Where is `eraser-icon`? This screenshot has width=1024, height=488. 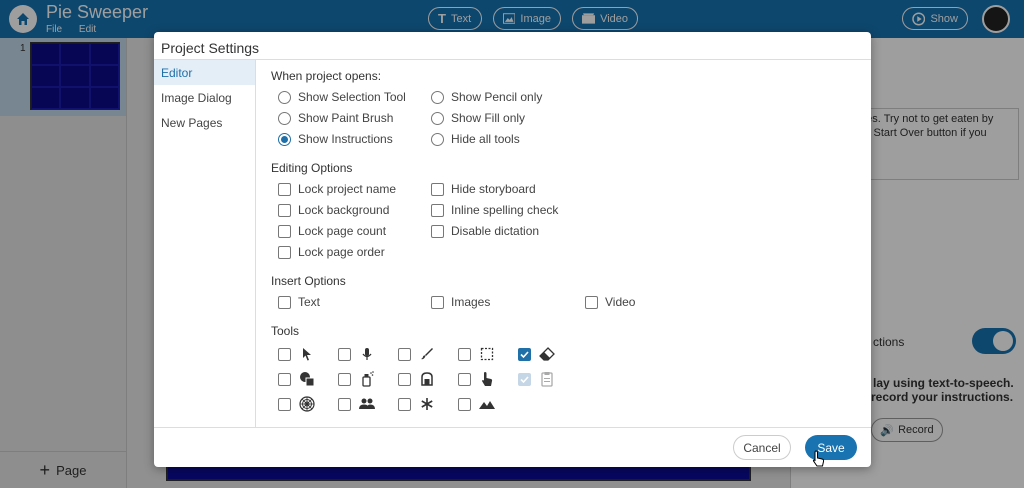
eraser-icon is located at coordinates (547, 354).